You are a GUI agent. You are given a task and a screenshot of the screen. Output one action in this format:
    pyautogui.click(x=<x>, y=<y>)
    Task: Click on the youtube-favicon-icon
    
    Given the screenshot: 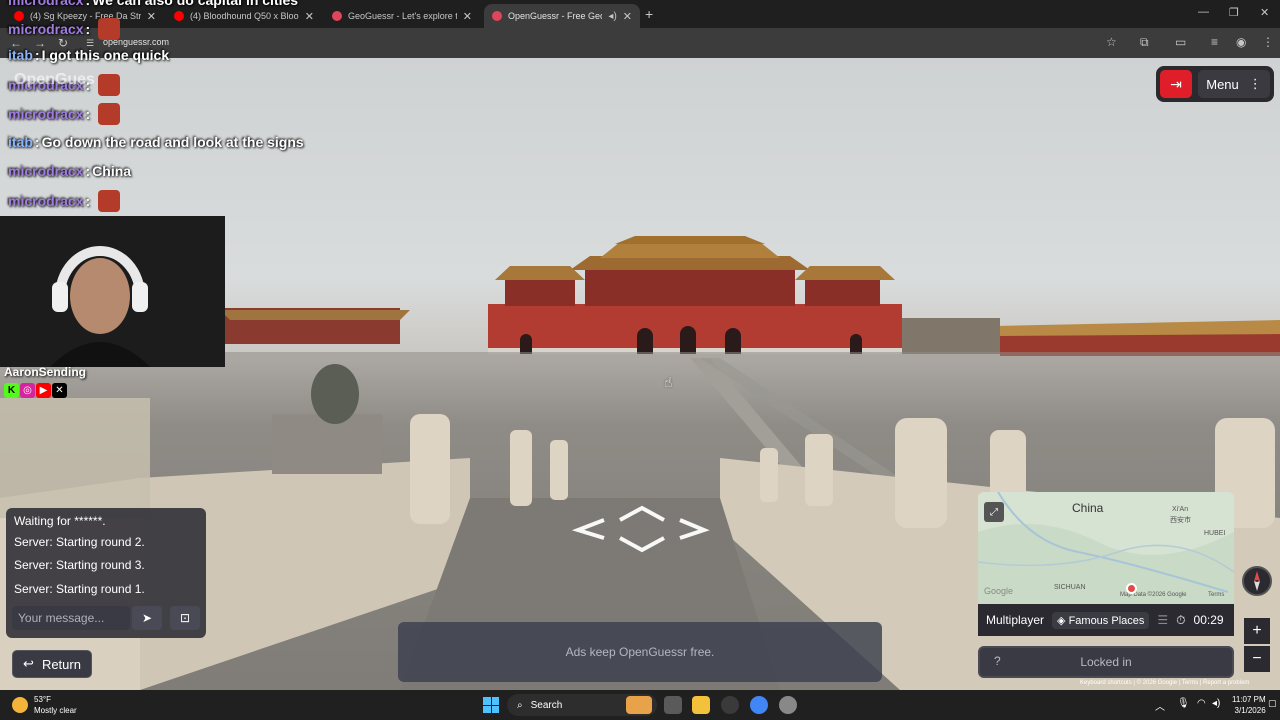 What is the action you would take?
    pyautogui.click(x=179, y=16)
    